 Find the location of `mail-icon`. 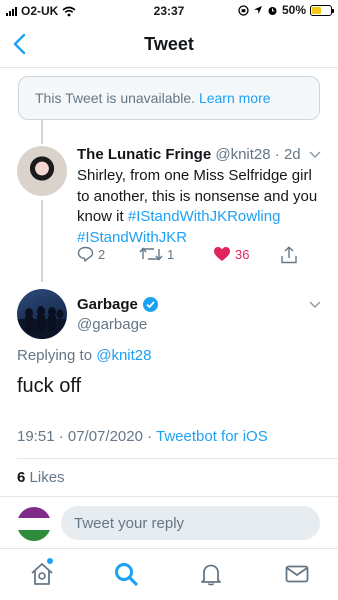

mail-icon is located at coordinates (297, 574).